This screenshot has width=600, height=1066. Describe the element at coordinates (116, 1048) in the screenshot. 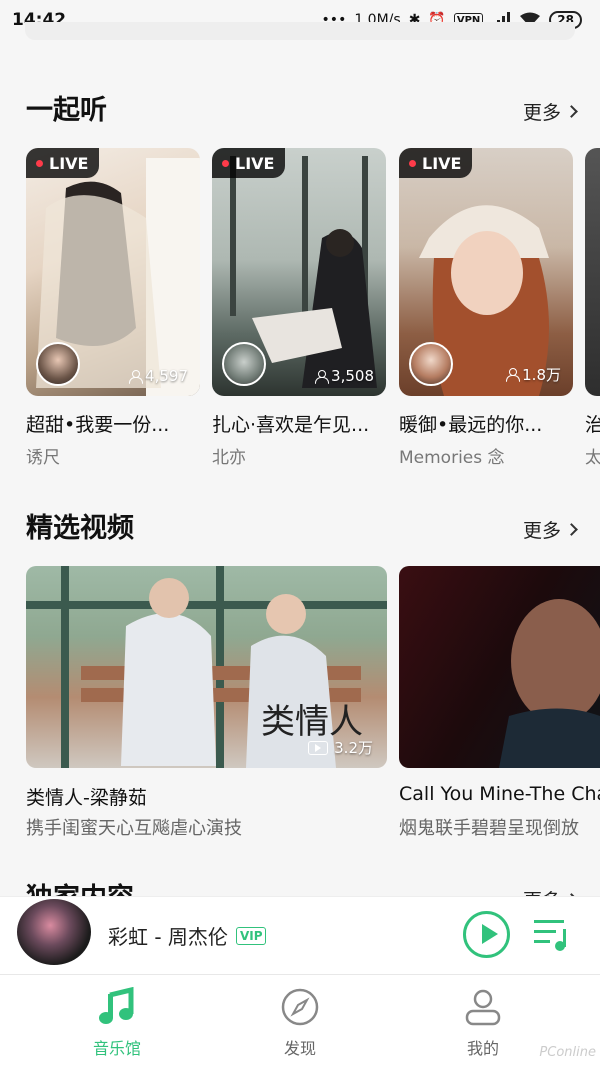

I see `nav-label: 音乐馆` at that location.